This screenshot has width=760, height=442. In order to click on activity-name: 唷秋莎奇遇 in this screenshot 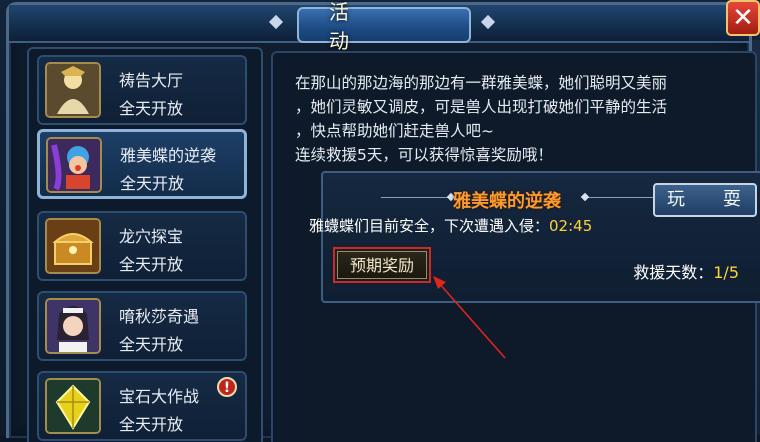, I will do `click(159, 316)`.